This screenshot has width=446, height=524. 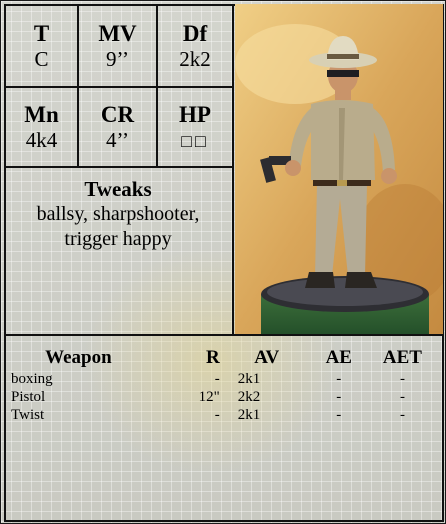 What do you see at coordinates (267, 357) in the screenshot?
I see `column-header-attack-value: AV` at bounding box center [267, 357].